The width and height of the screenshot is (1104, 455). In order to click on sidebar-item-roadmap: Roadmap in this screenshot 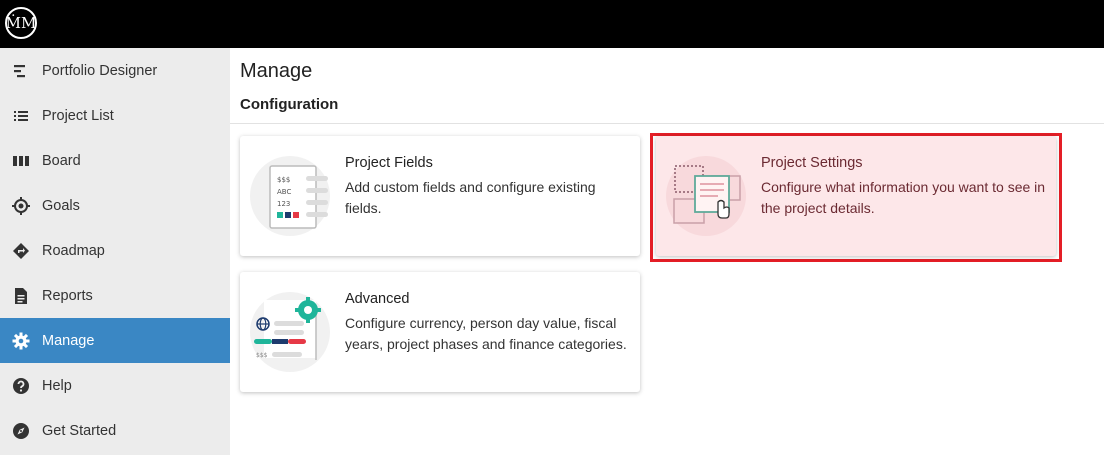, I will do `click(115, 250)`.